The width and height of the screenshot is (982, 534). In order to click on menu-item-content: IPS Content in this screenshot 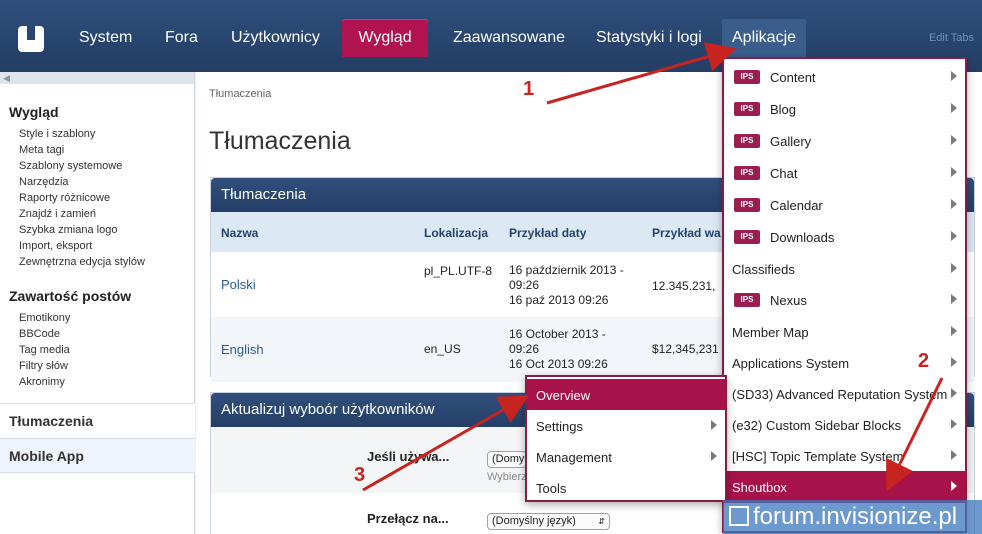, I will do `click(844, 77)`.